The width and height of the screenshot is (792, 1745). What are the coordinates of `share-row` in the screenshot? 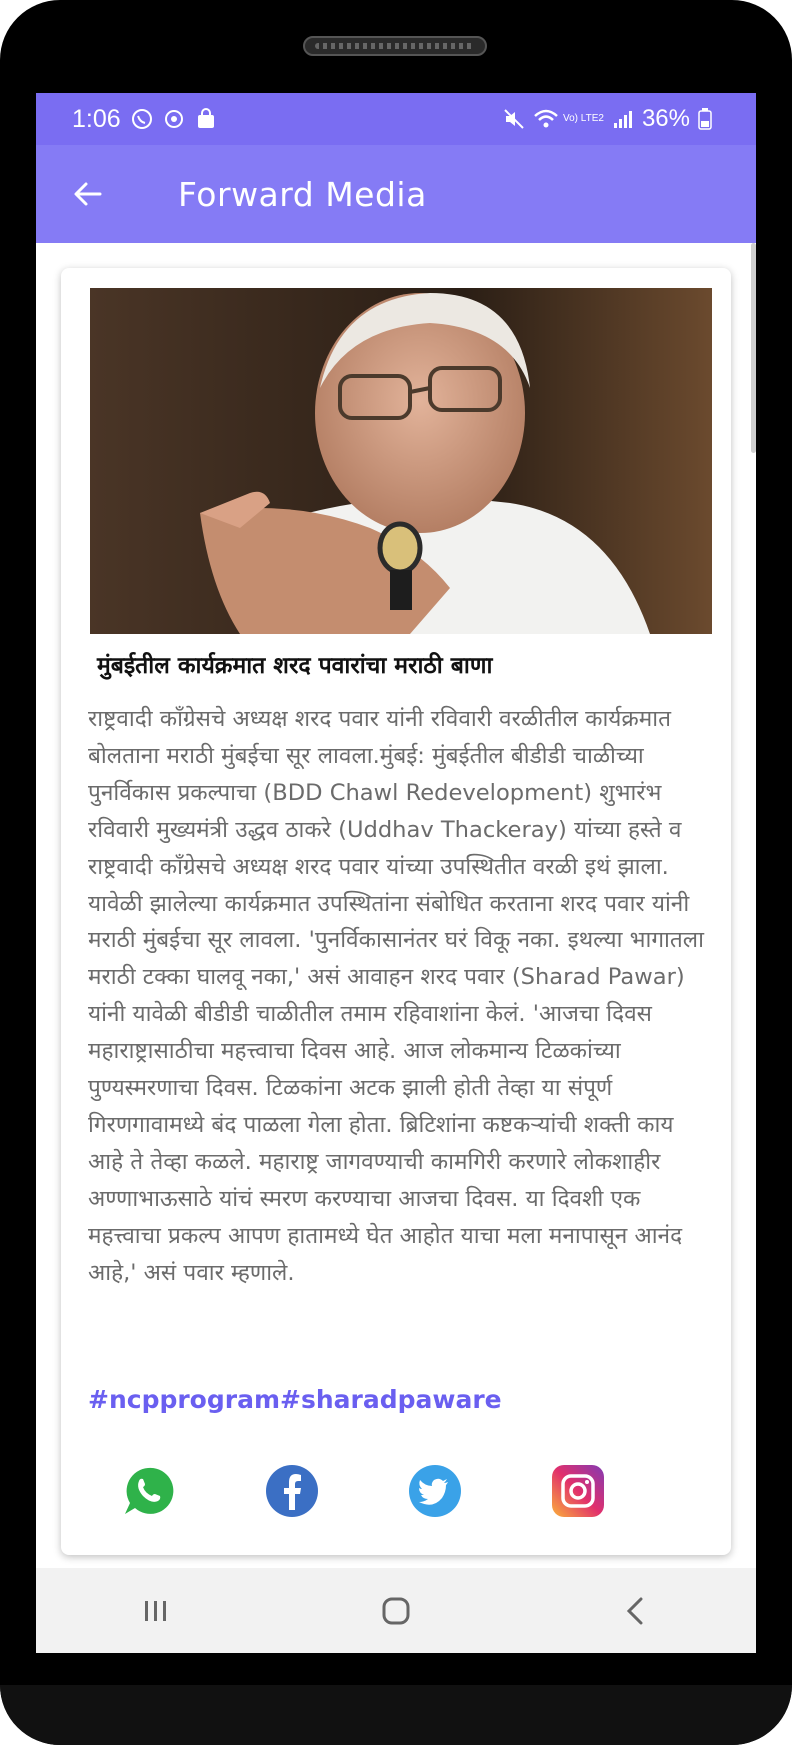 It's located at (396, 1494).